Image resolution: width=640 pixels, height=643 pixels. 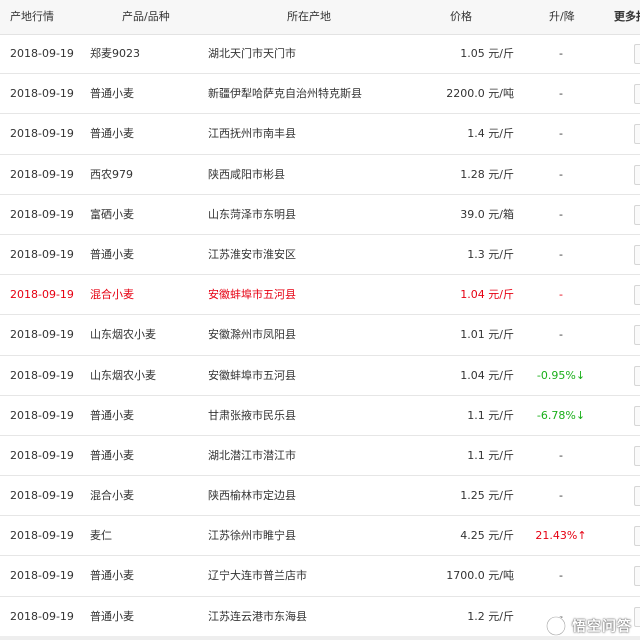 I want to click on table-row: 2018-09-19 普通小麦 江苏淮安市淮安区 1.3 元/斤 -, so click(x=320, y=255).